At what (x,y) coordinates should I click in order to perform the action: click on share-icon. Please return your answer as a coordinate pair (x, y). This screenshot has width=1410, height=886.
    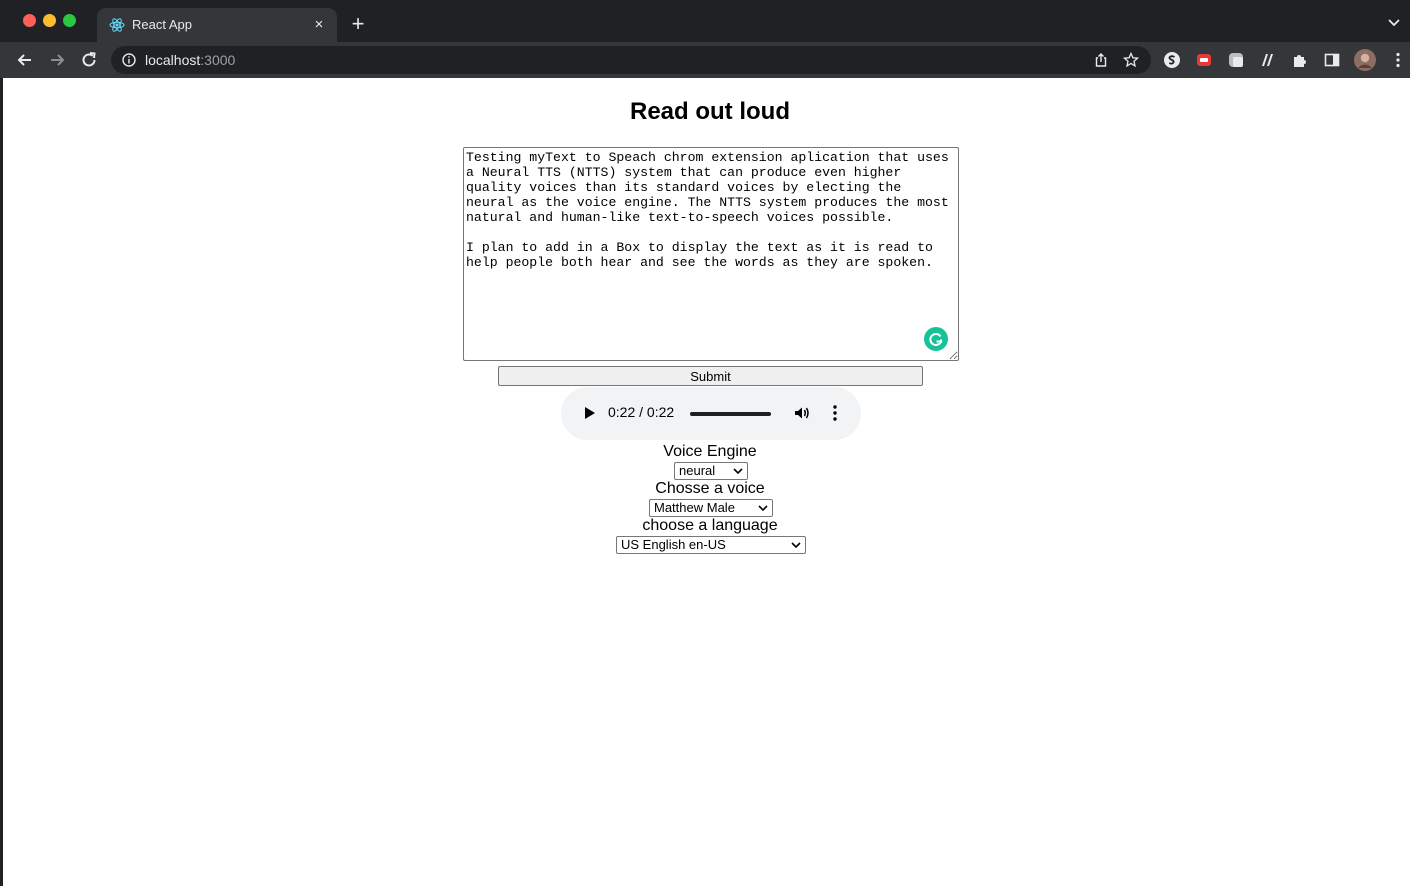
    Looking at the image, I should click on (1101, 60).